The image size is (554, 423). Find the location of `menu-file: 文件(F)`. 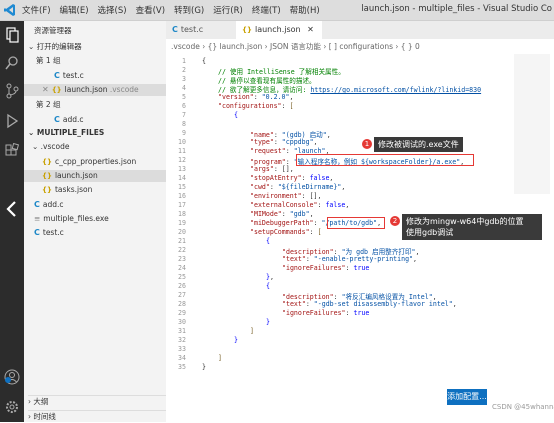

menu-file: 文件(F) is located at coordinates (36, 10).